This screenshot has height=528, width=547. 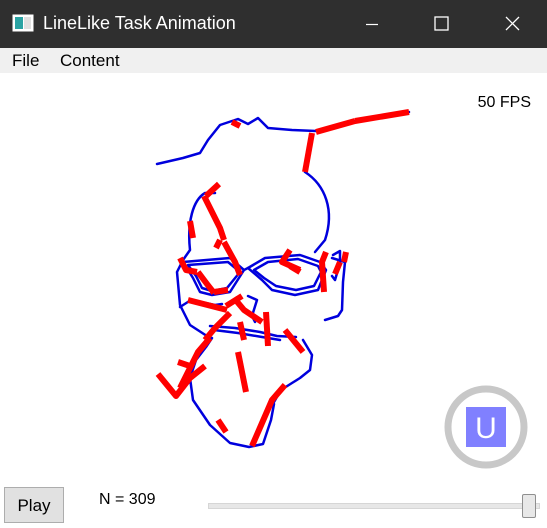 What do you see at coordinates (317, 212) in the screenshot?
I see `head-outline` at bounding box center [317, 212].